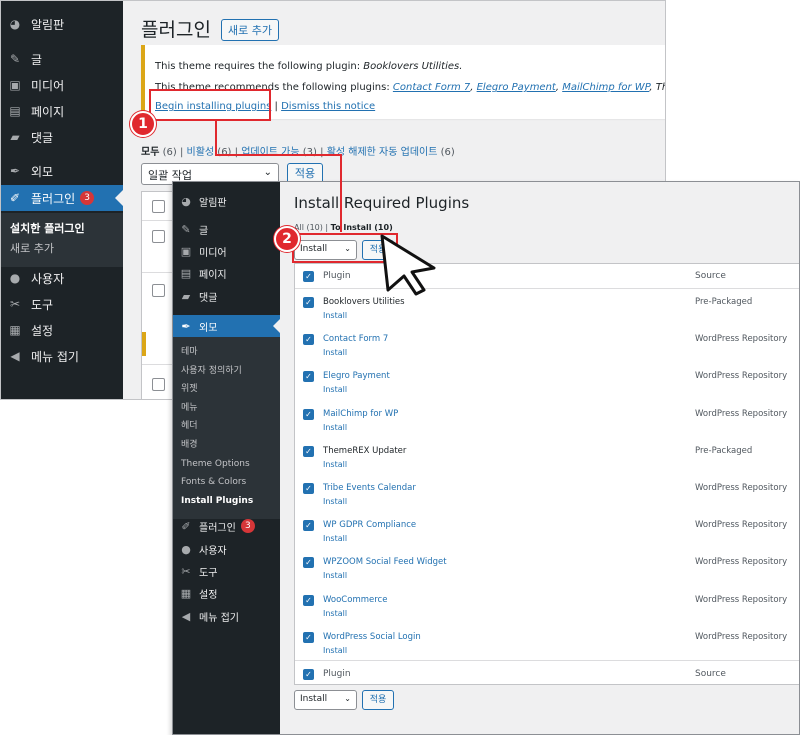 The width and height of the screenshot is (800, 735). I want to click on pages-icon: ▤, so click(186, 273).